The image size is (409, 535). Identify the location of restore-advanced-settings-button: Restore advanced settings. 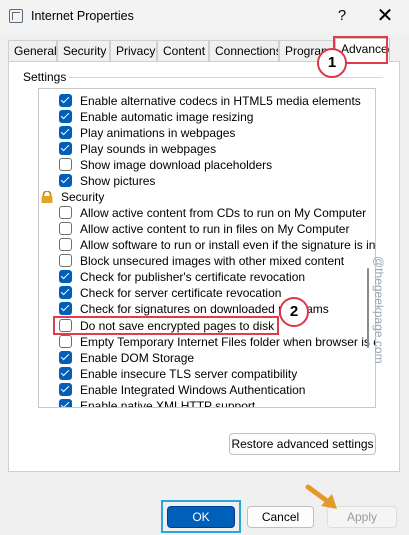
(302, 444).